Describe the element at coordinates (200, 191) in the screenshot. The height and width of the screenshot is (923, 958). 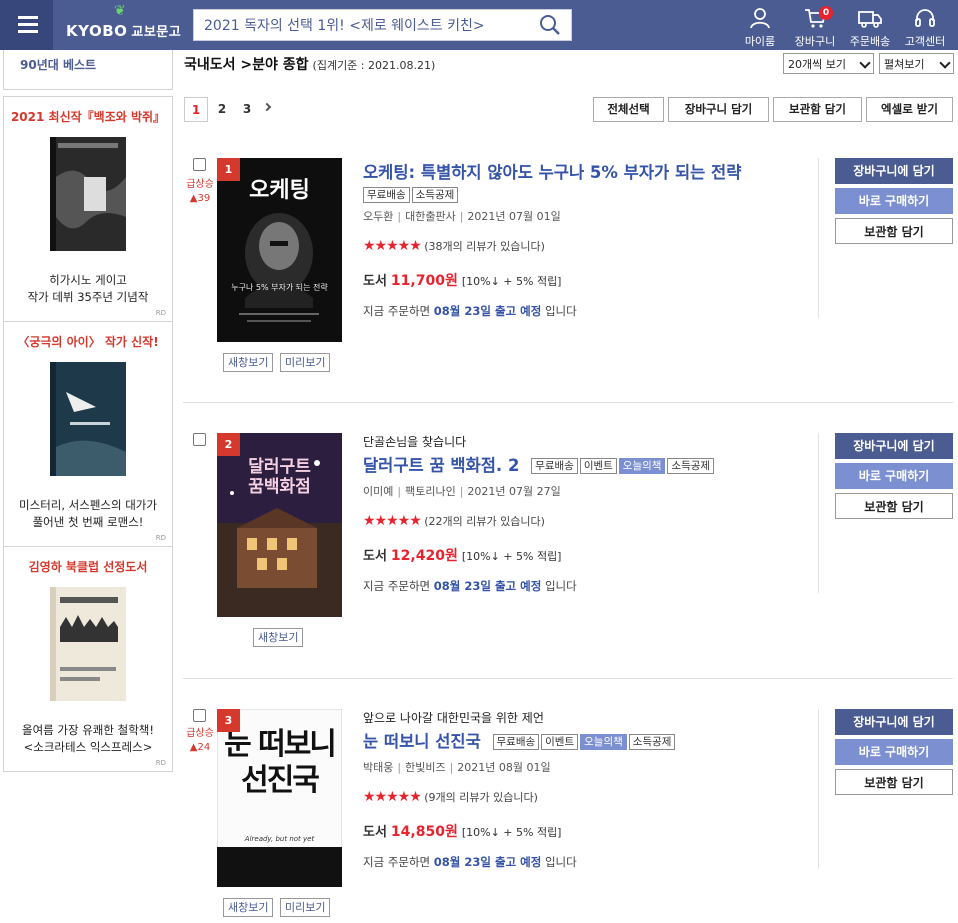
I see `rank-change: 급상승 ▲39` at that location.